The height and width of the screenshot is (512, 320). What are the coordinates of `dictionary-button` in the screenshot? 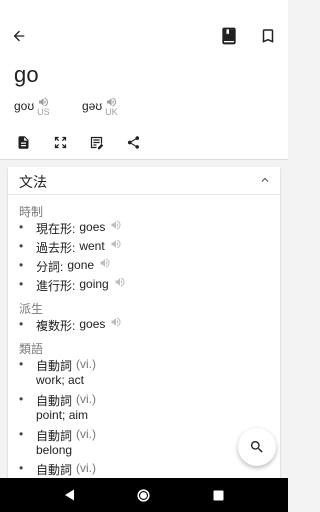 It's located at (229, 36).